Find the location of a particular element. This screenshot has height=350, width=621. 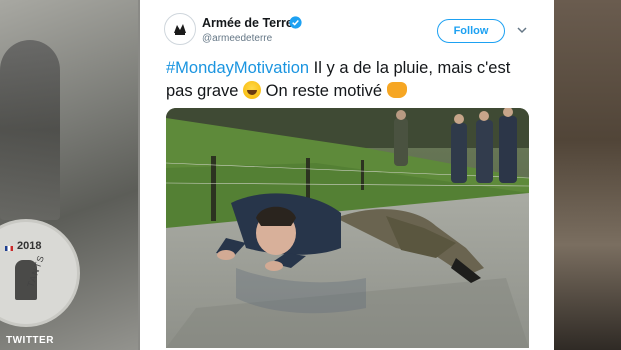

commemorative-seal: 2018 TANTS is located at coordinates (38, 273).